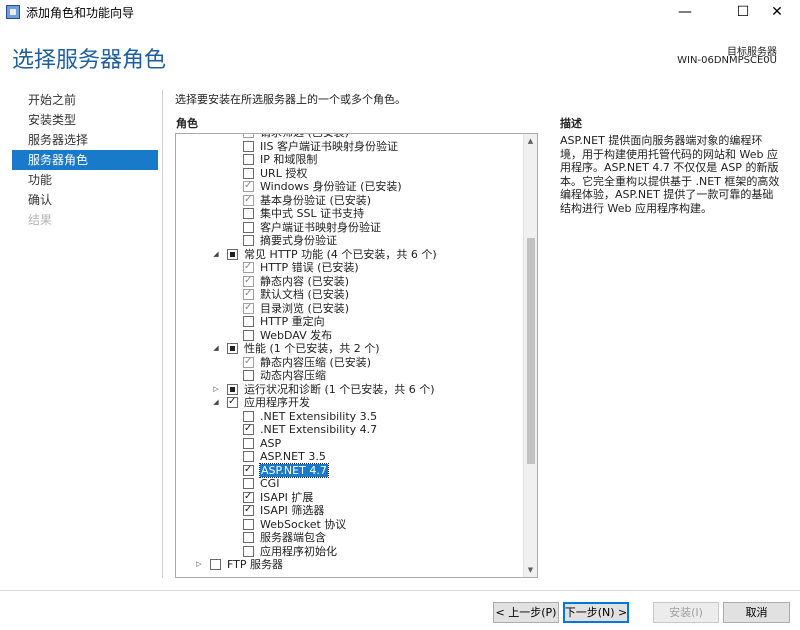  Describe the element at coordinates (331, 187) in the screenshot. I see `role-label: Windows 身份验证 (已安装)` at that location.